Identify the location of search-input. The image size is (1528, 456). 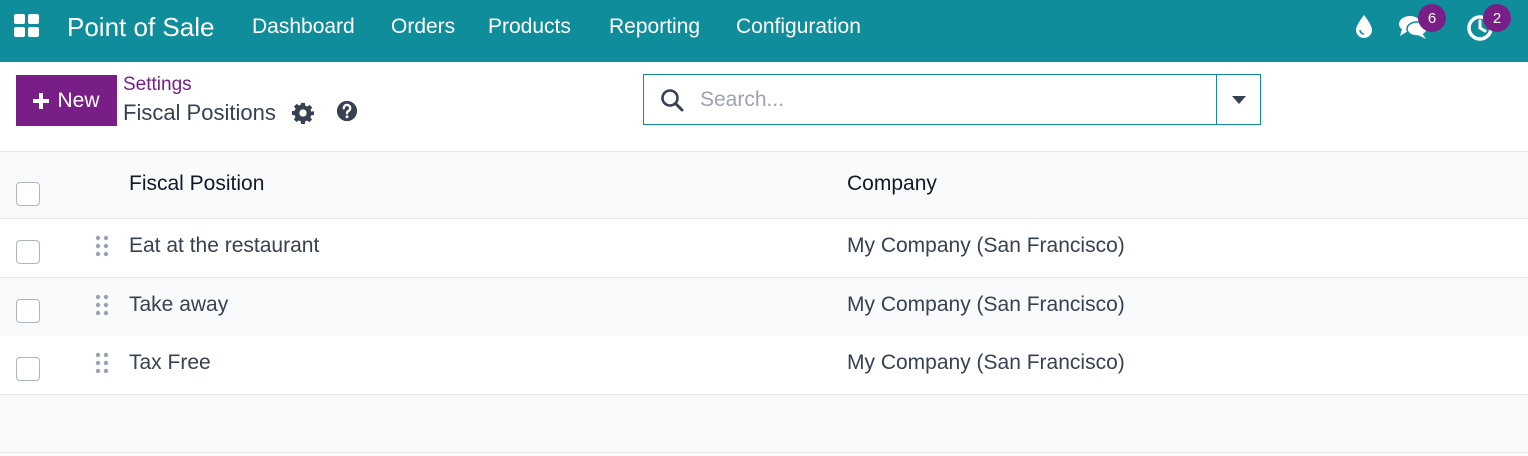
(950, 100).